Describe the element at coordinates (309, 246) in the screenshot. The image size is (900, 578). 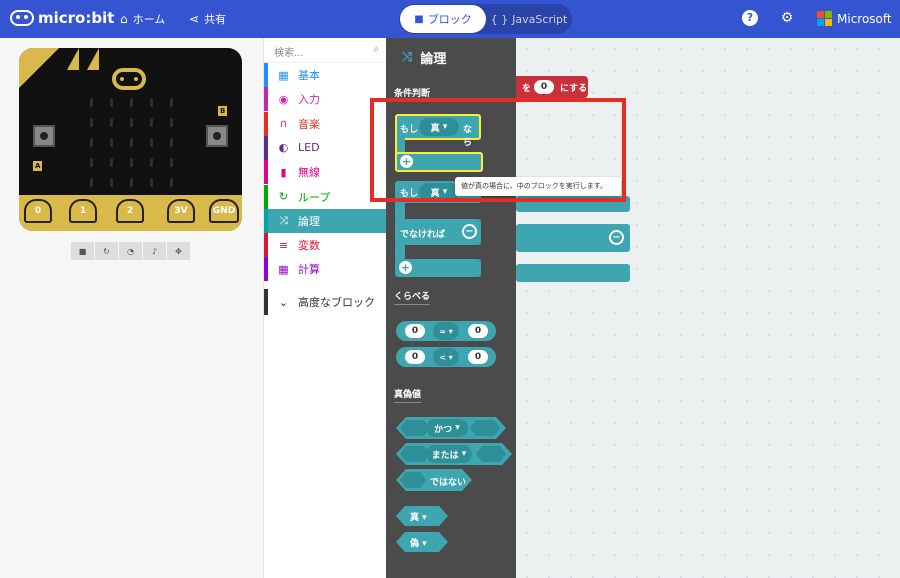
I see `category-label: 変数` at that location.